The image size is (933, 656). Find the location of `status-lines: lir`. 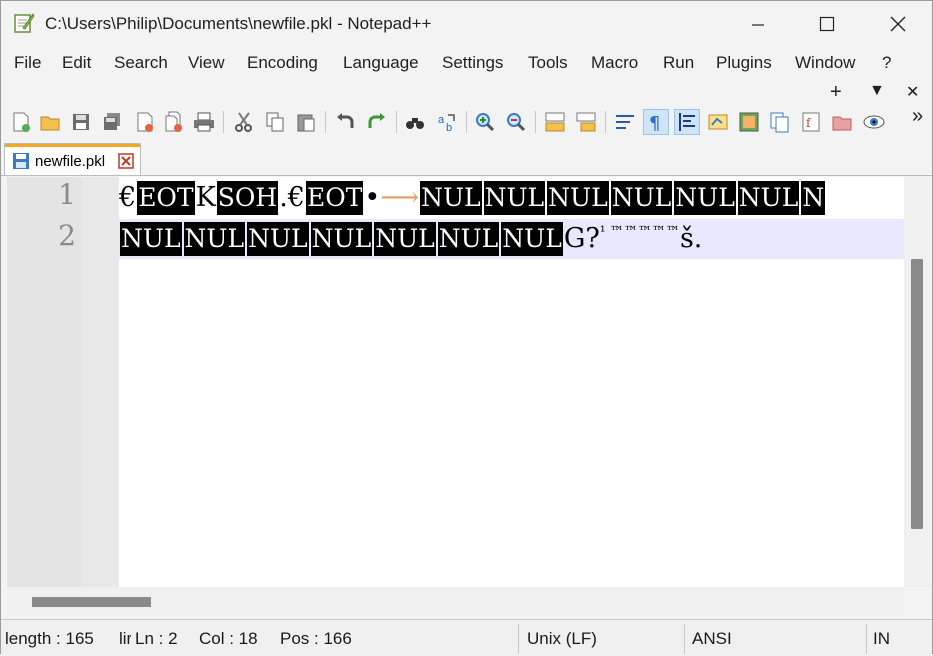

status-lines: lir is located at coordinates (125, 638).